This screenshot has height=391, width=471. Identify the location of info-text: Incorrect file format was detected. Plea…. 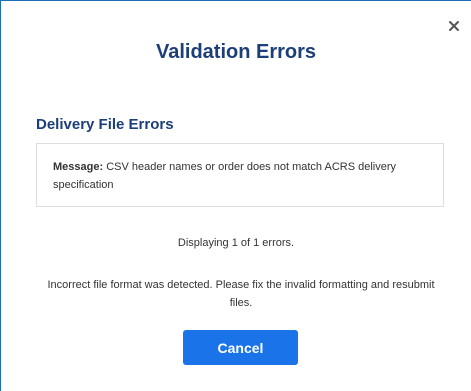
(241, 294).